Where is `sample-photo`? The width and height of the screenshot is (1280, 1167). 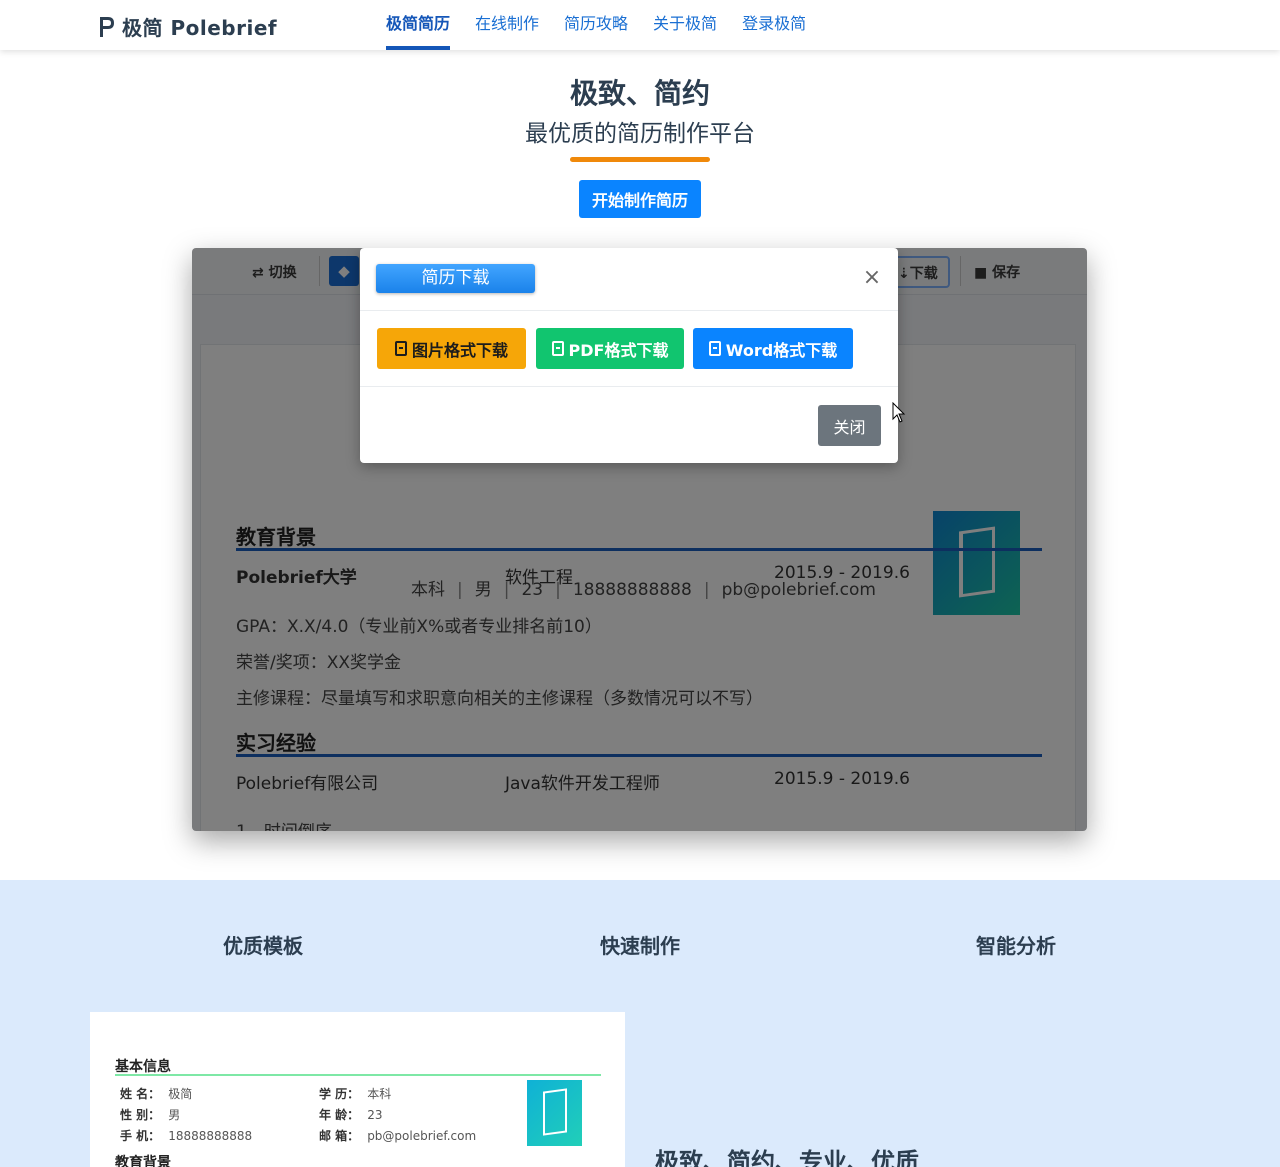
sample-photo is located at coordinates (554, 1113).